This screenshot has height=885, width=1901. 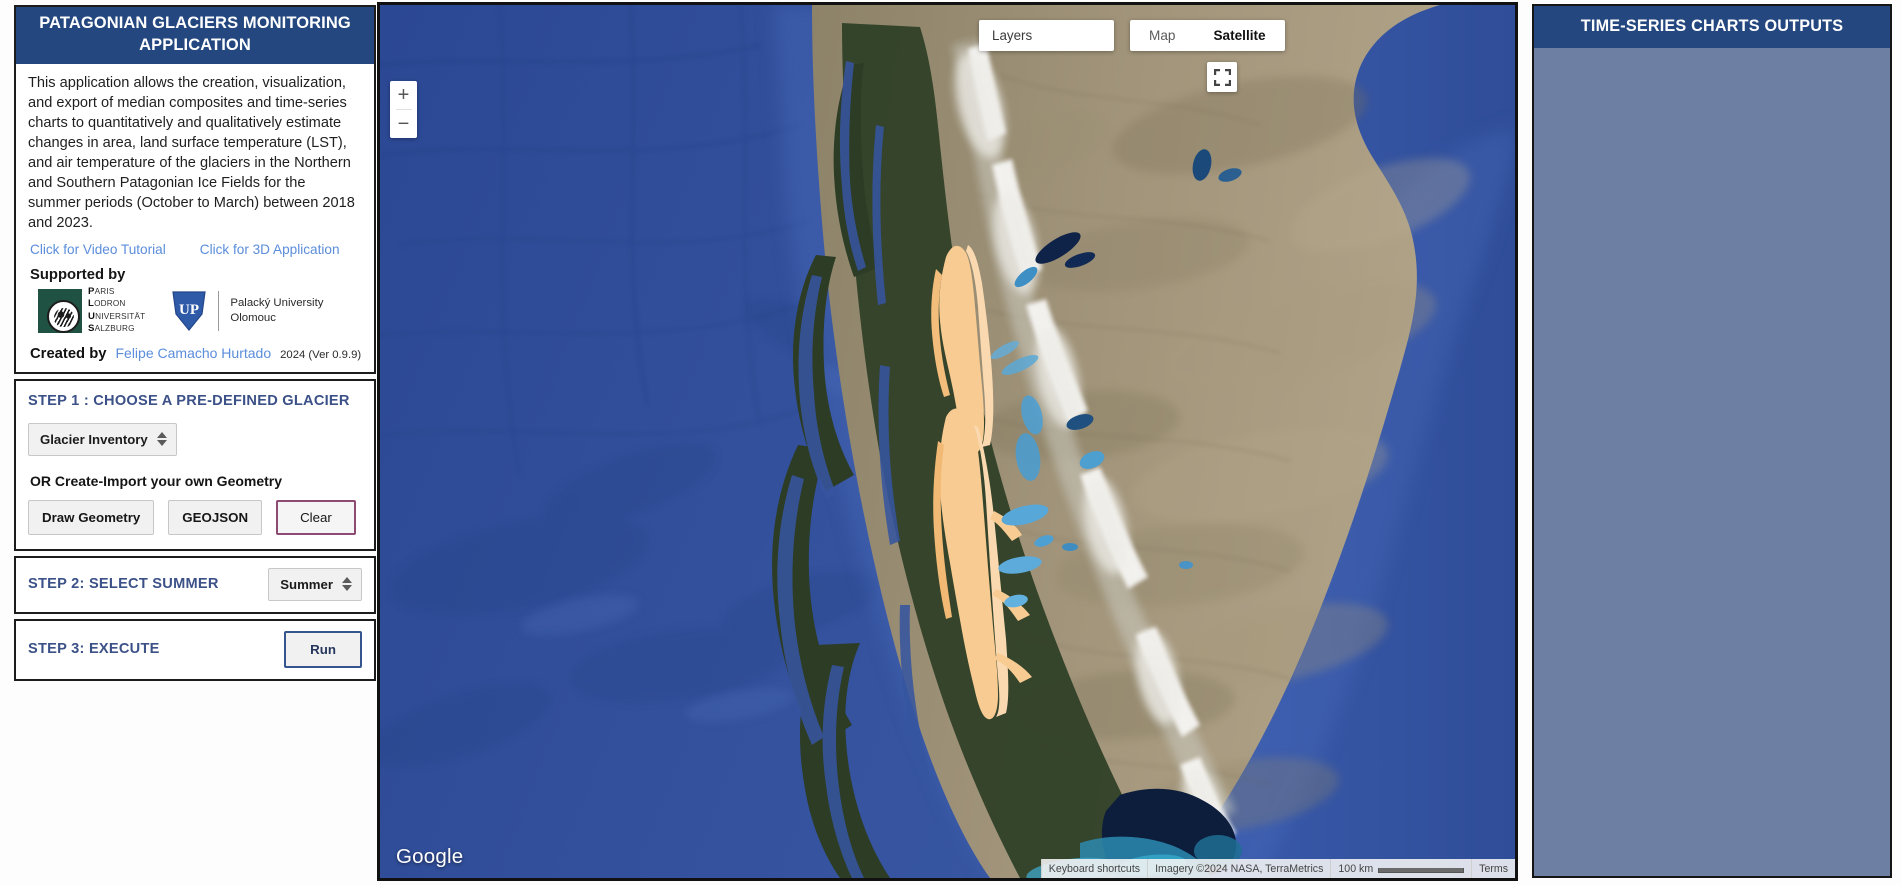 What do you see at coordinates (306, 584) in the screenshot?
I see `summer-select-value: Summer` at bounding box center [306, 584].